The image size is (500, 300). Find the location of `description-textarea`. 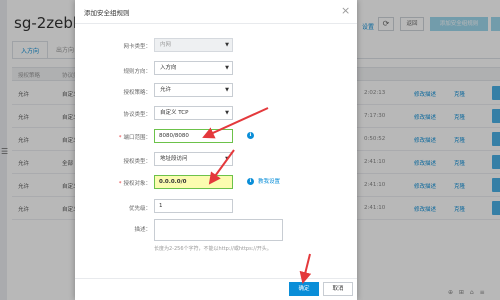

description-textarea is located at coordinates (218, 230).